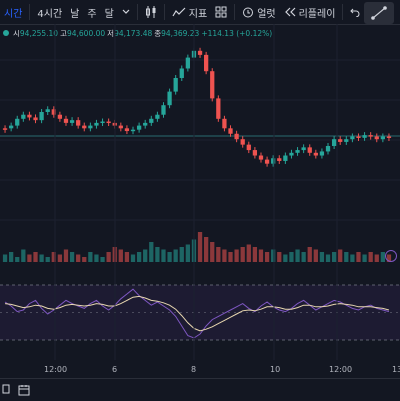 This screenshot has width=400, height=401. I want to click on timeframe-month-button: 달, so click(109, 12).